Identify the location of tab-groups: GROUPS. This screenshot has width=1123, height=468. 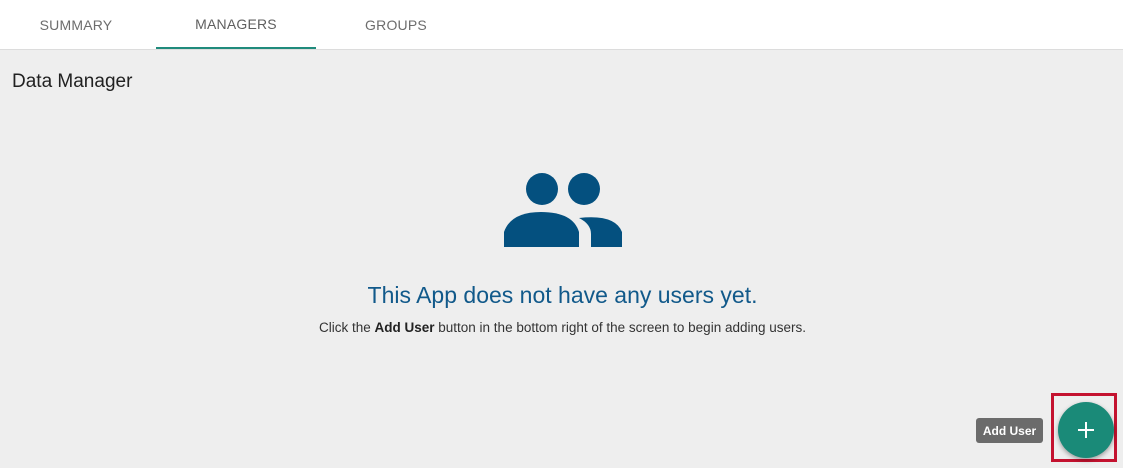
(396, 24).